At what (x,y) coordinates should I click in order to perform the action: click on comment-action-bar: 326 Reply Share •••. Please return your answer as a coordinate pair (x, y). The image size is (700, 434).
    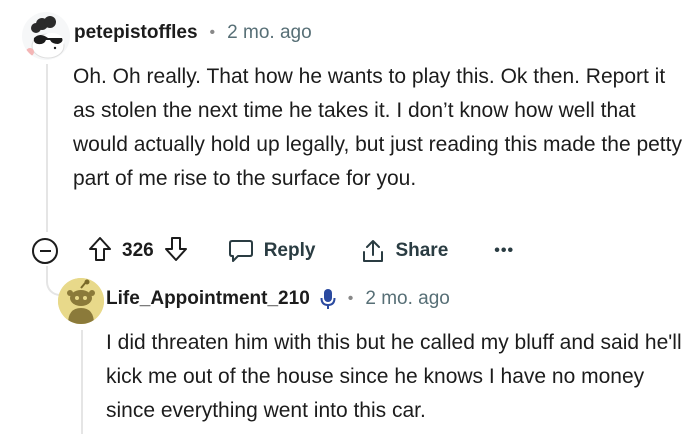
    Looking at the image, I should click on (273, 251).